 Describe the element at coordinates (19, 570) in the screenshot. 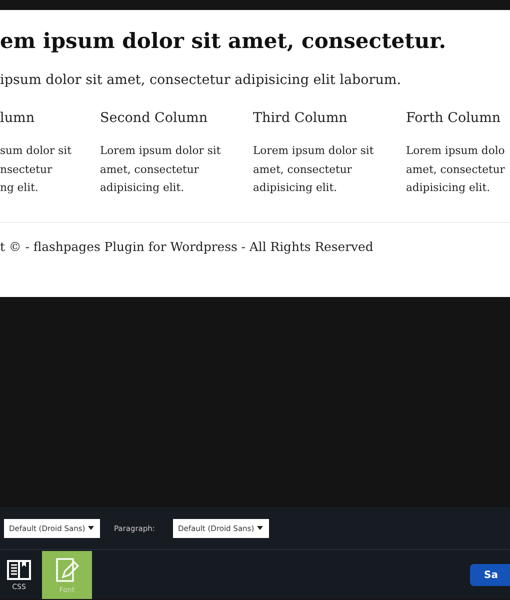

I see `book-icon` at that location.